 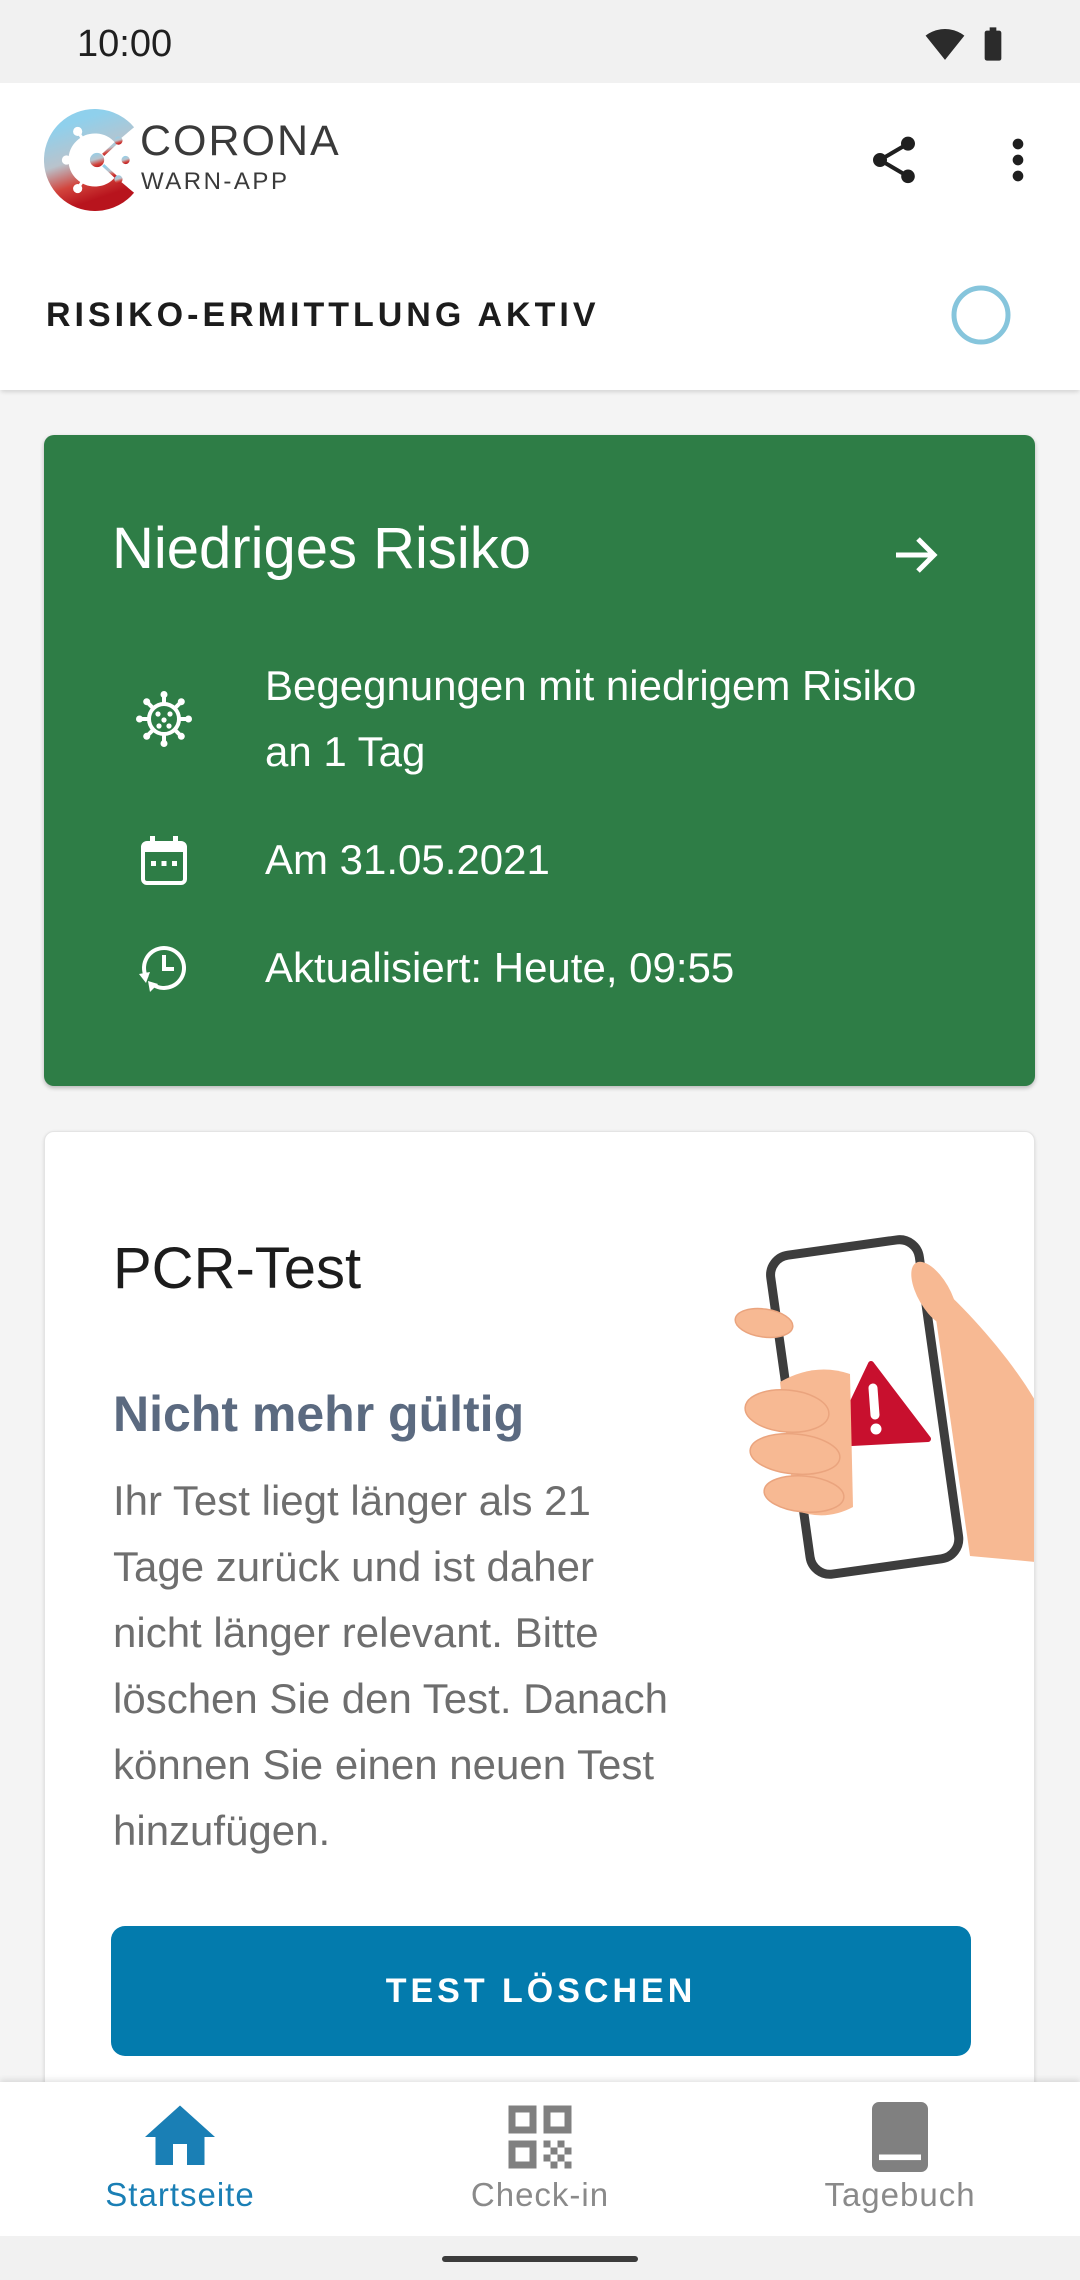 What do you see at coordinates (390, 1698) in the screenshot?
I see `test-description-line: löschen Sie den Test. Danach` at bounding box center [390, 1698].